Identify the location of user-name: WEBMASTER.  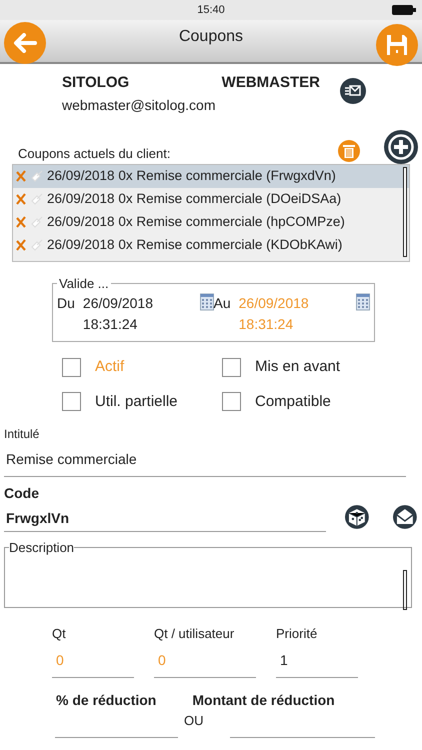
(271, 83).